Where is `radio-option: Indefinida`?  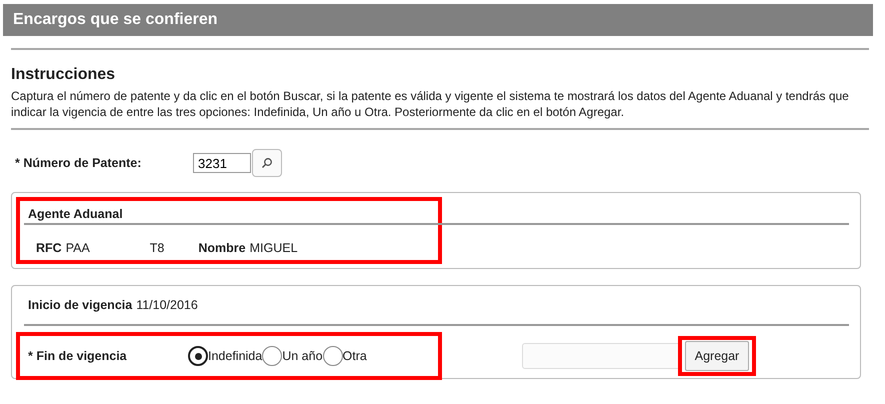 radio-option: Indefinida is located at coordinates (225, 356).